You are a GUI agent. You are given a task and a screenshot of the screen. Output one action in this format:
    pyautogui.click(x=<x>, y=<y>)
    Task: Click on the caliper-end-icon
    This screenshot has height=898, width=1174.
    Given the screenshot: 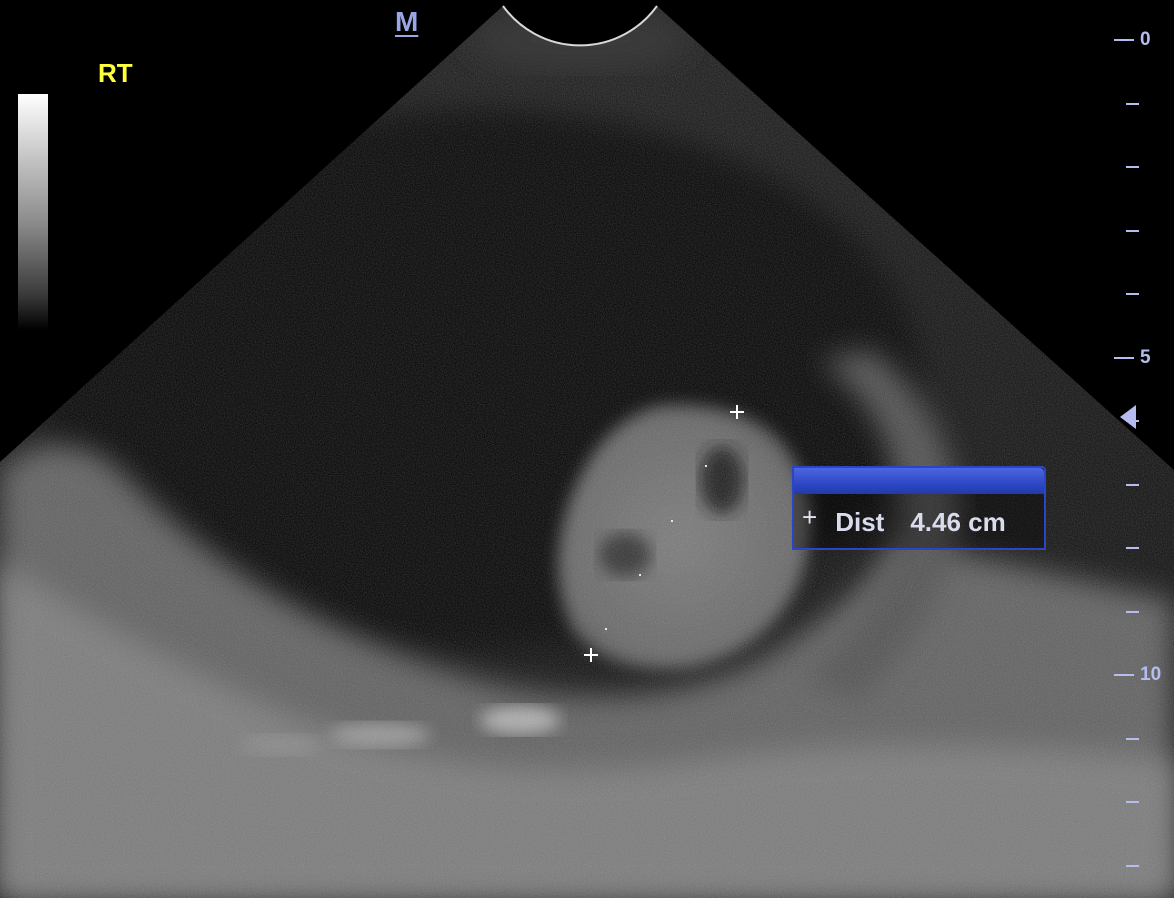 What is the action you would take?
    pyautogui.click(x=591, y=655)
    